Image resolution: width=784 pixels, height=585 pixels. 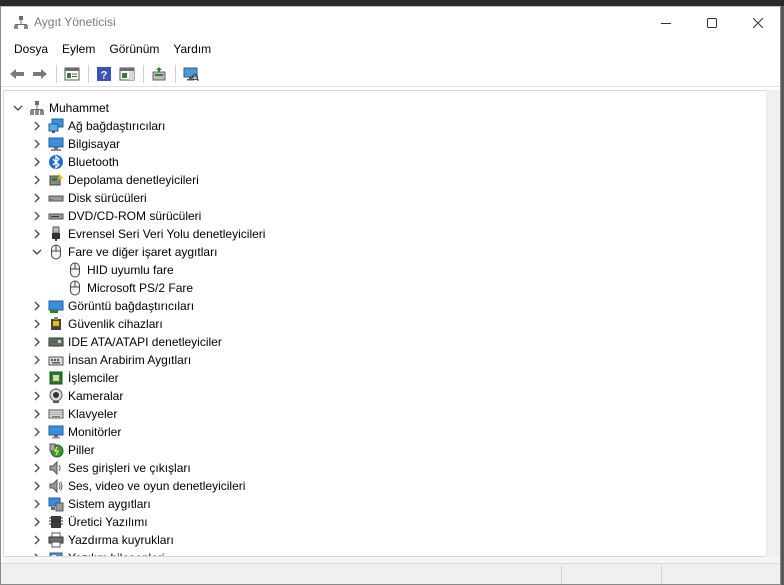 I want to click on tree-item: Görüntü bağdaştırıcıları, so click(x=384, y=306).